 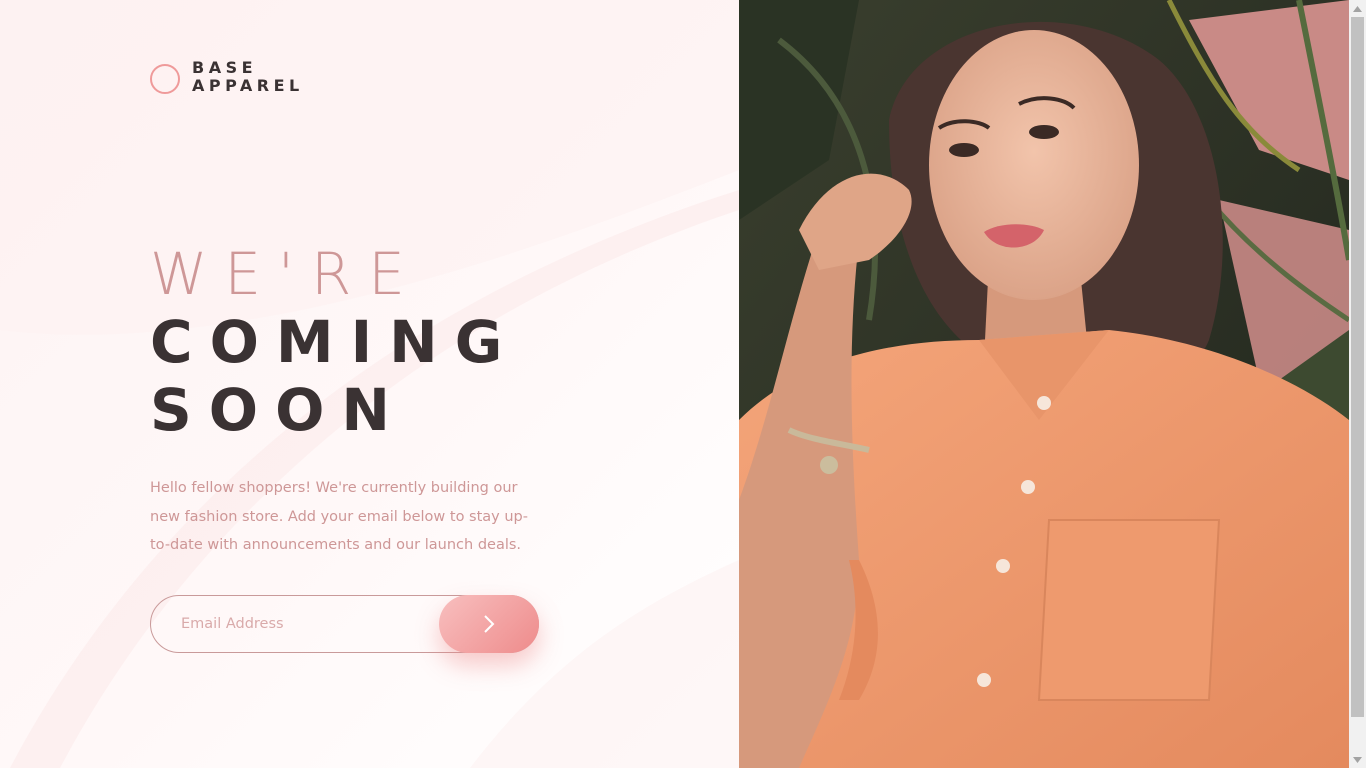 I want to click on scroll-up-arrow-icon, so click(x=1357, y=8).